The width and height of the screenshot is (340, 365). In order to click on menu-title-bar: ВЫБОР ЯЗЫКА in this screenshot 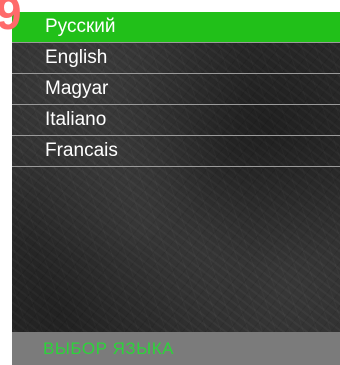, I will do `click(176, 348)`.